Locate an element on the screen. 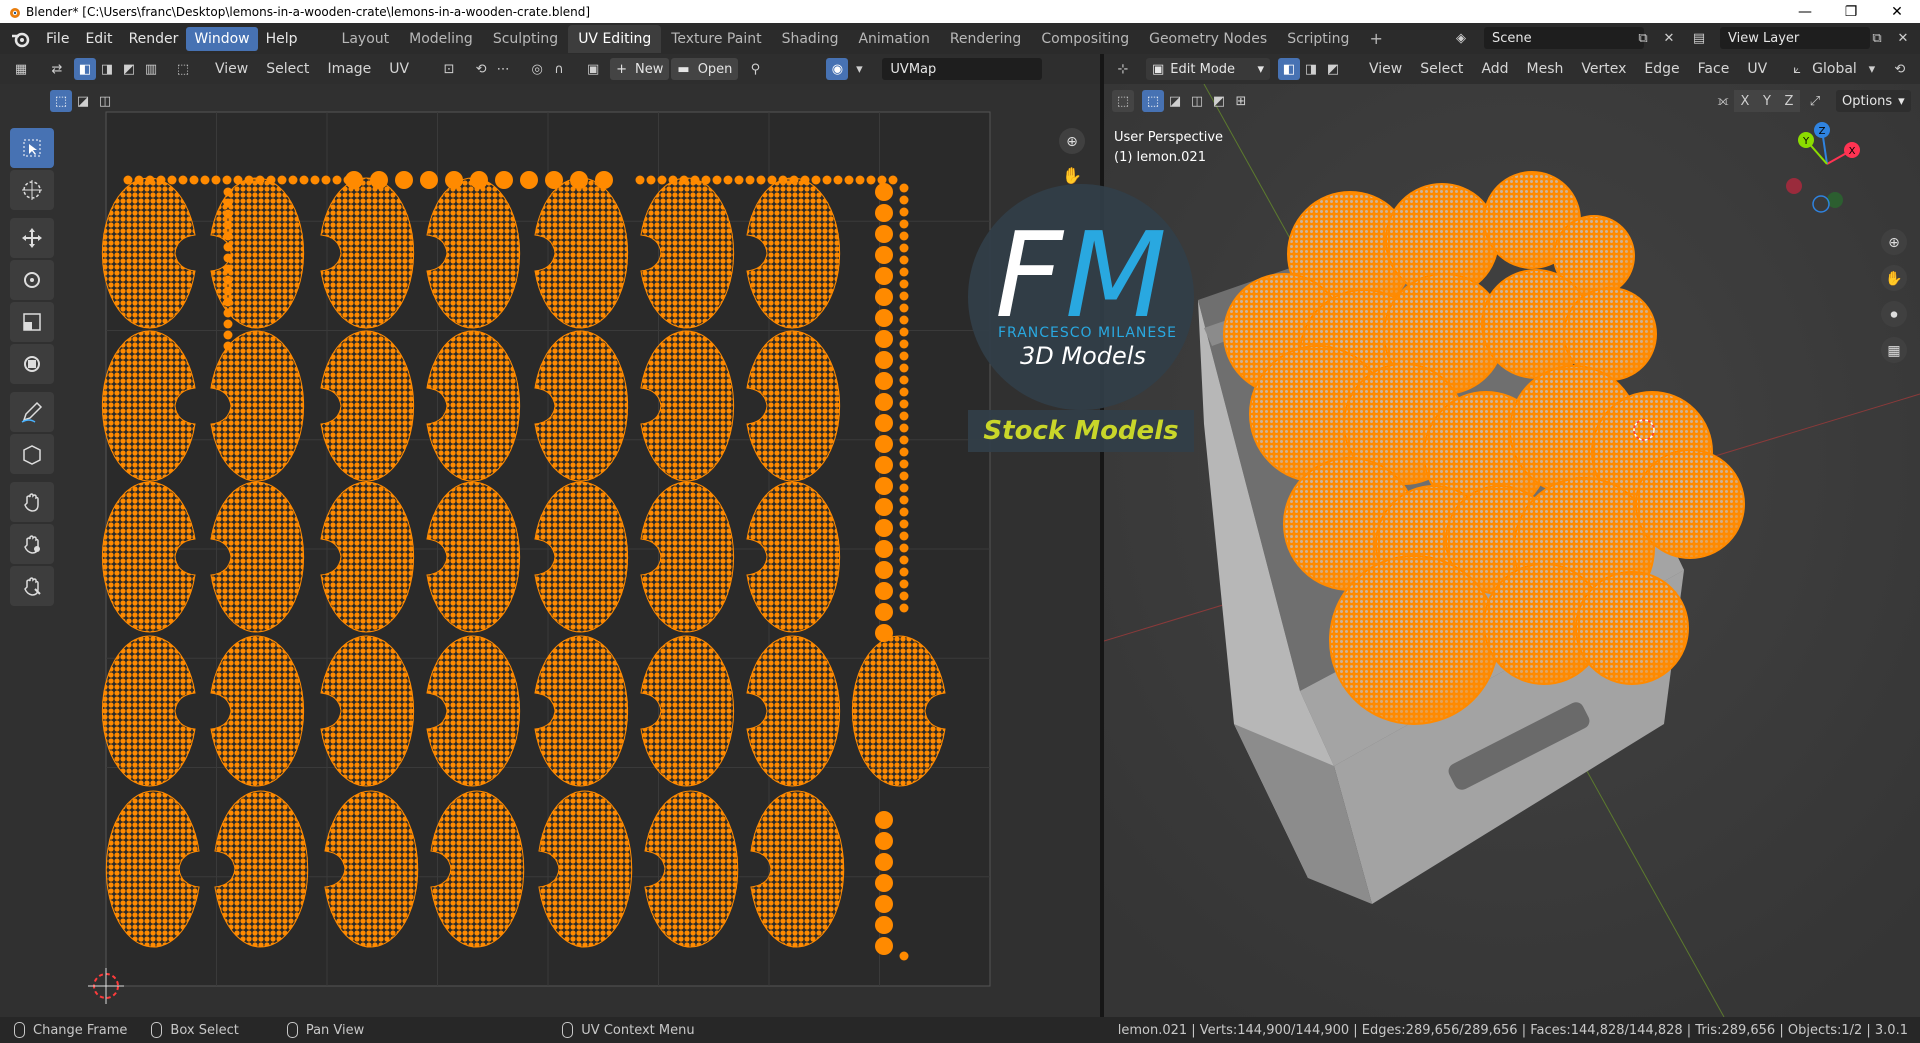  sticky-select-icon: ⬚ is located at coordinates (183, 69).